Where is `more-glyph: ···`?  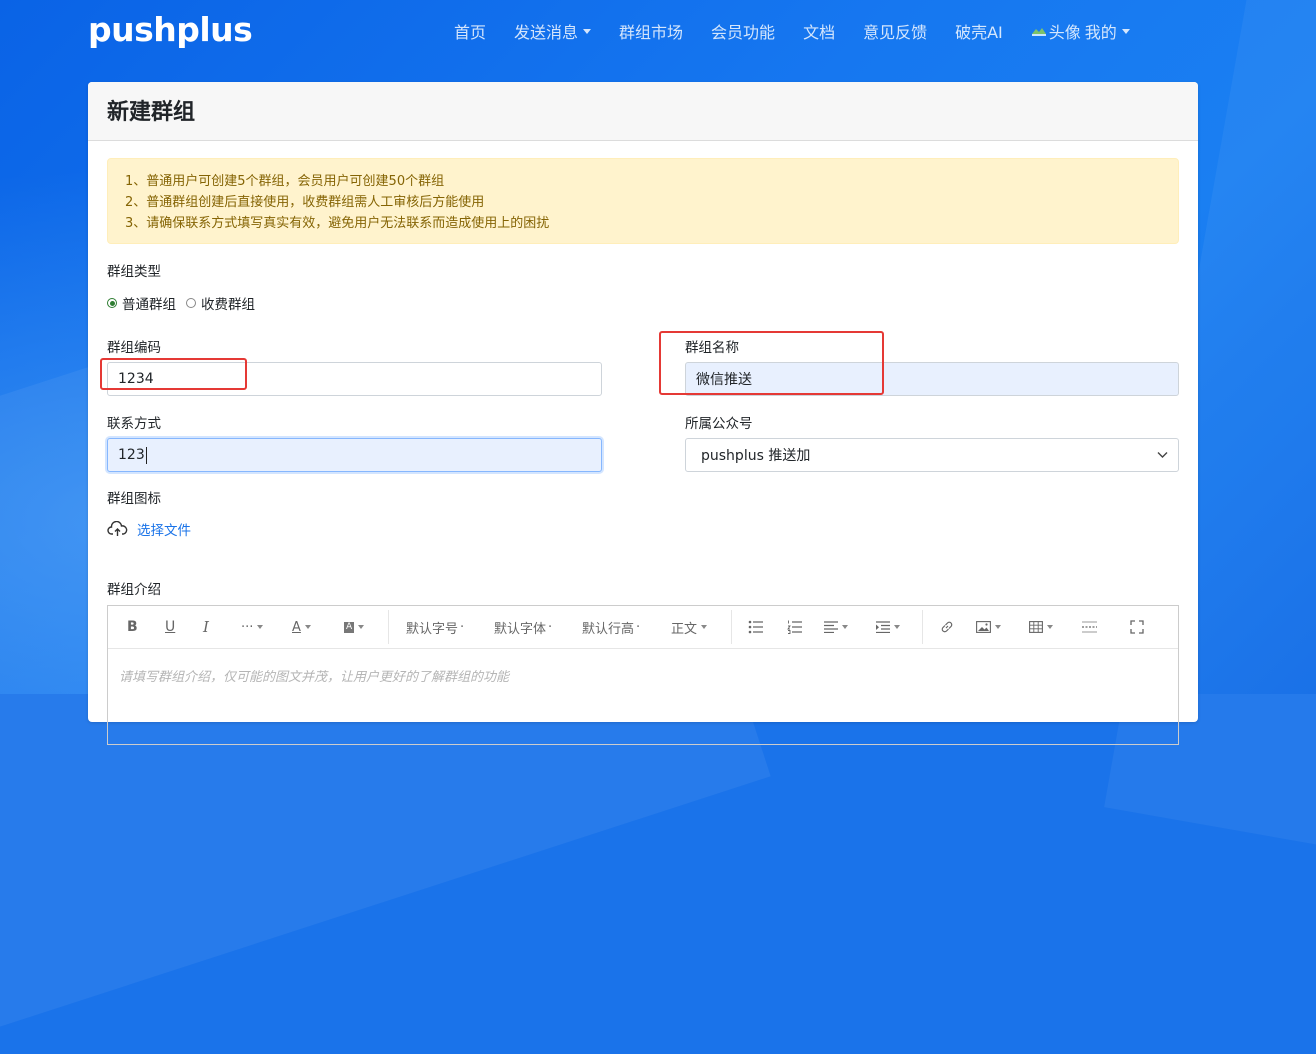
more-glyph: ··· is located at coordinates (247, 627).